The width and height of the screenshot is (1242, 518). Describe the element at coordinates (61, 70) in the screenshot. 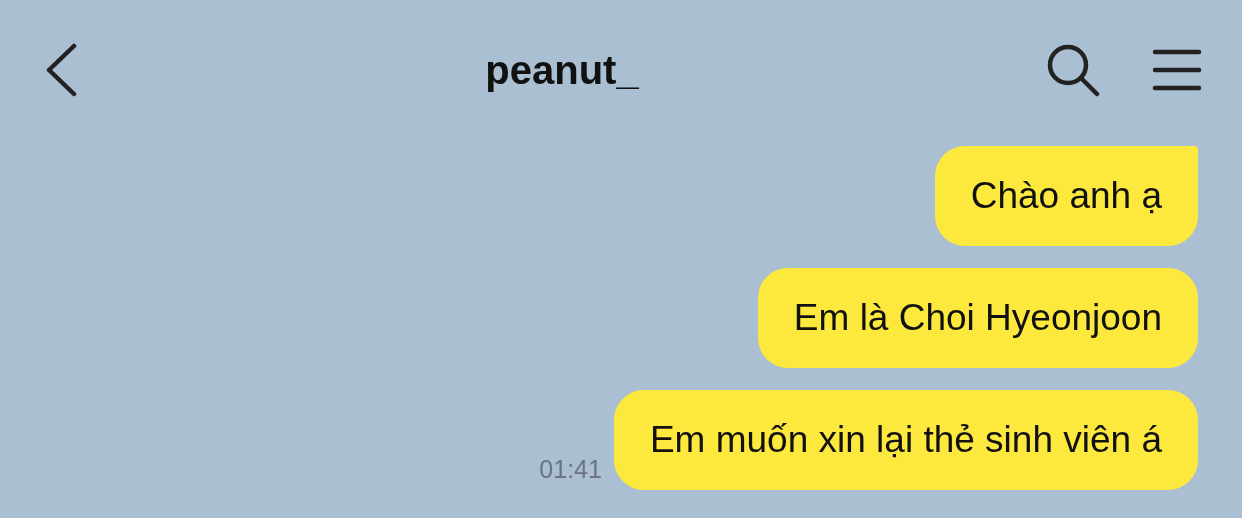

I see `back-icon` at that location.